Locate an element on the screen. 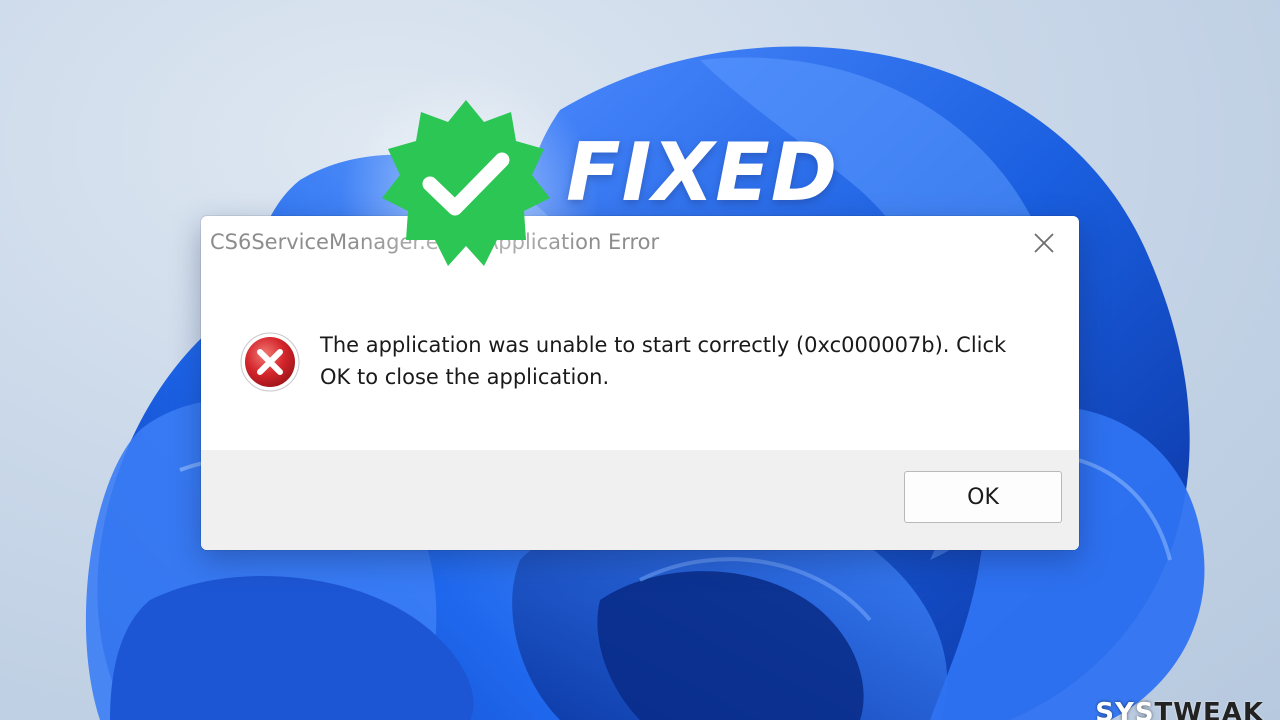  fixed-heading: FIXED is located at coordinates (702, 172).